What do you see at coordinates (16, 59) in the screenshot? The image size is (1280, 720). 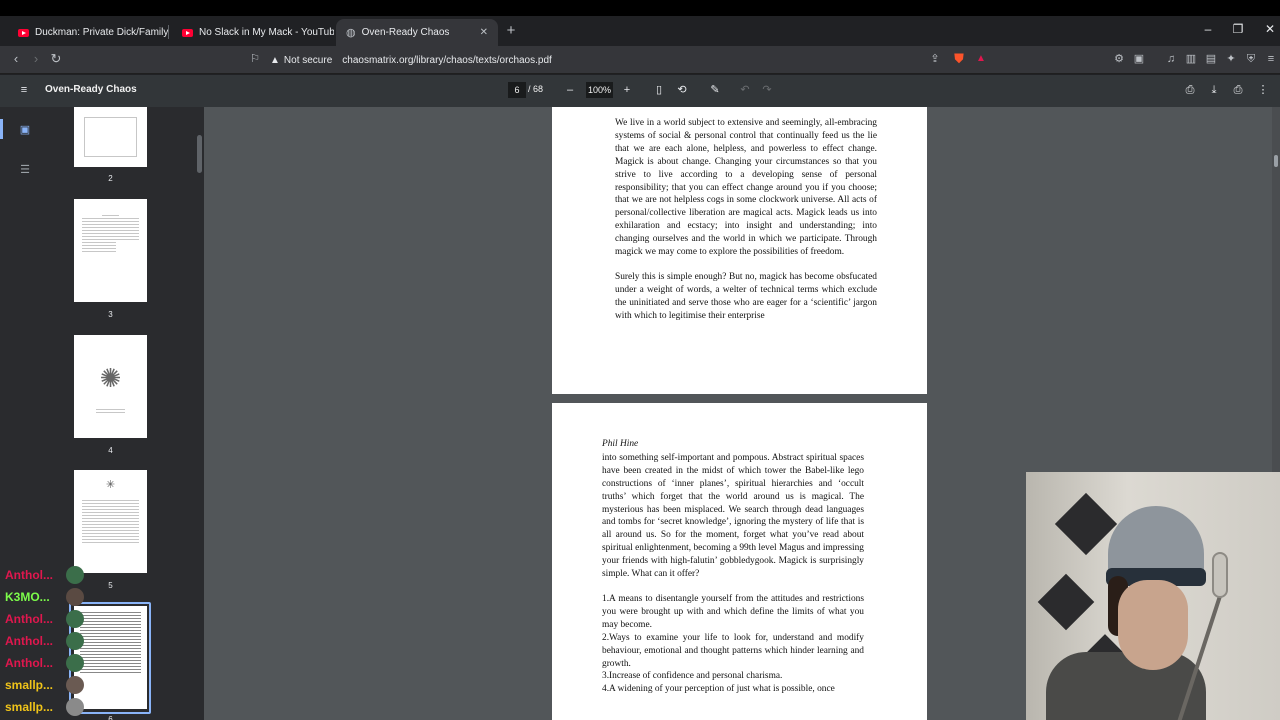 I see `back-icon: ‹` at bounding box center [16, 59].